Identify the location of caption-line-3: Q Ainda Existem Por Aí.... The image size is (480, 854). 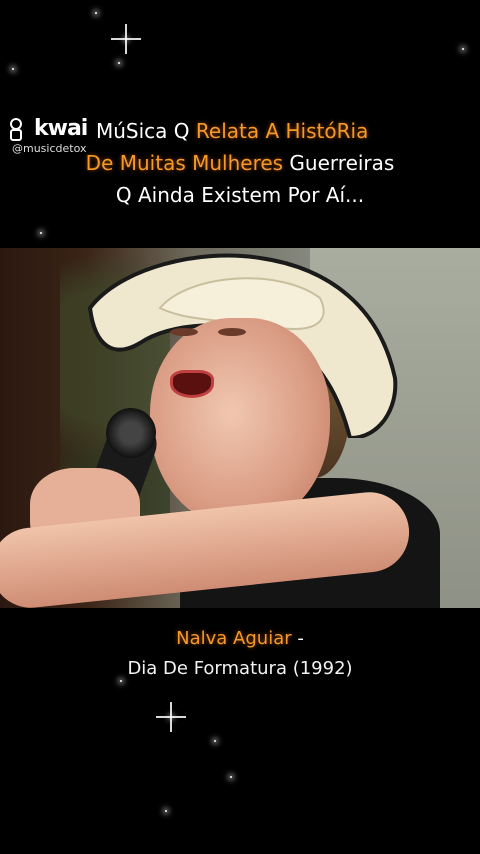
(240, 195).